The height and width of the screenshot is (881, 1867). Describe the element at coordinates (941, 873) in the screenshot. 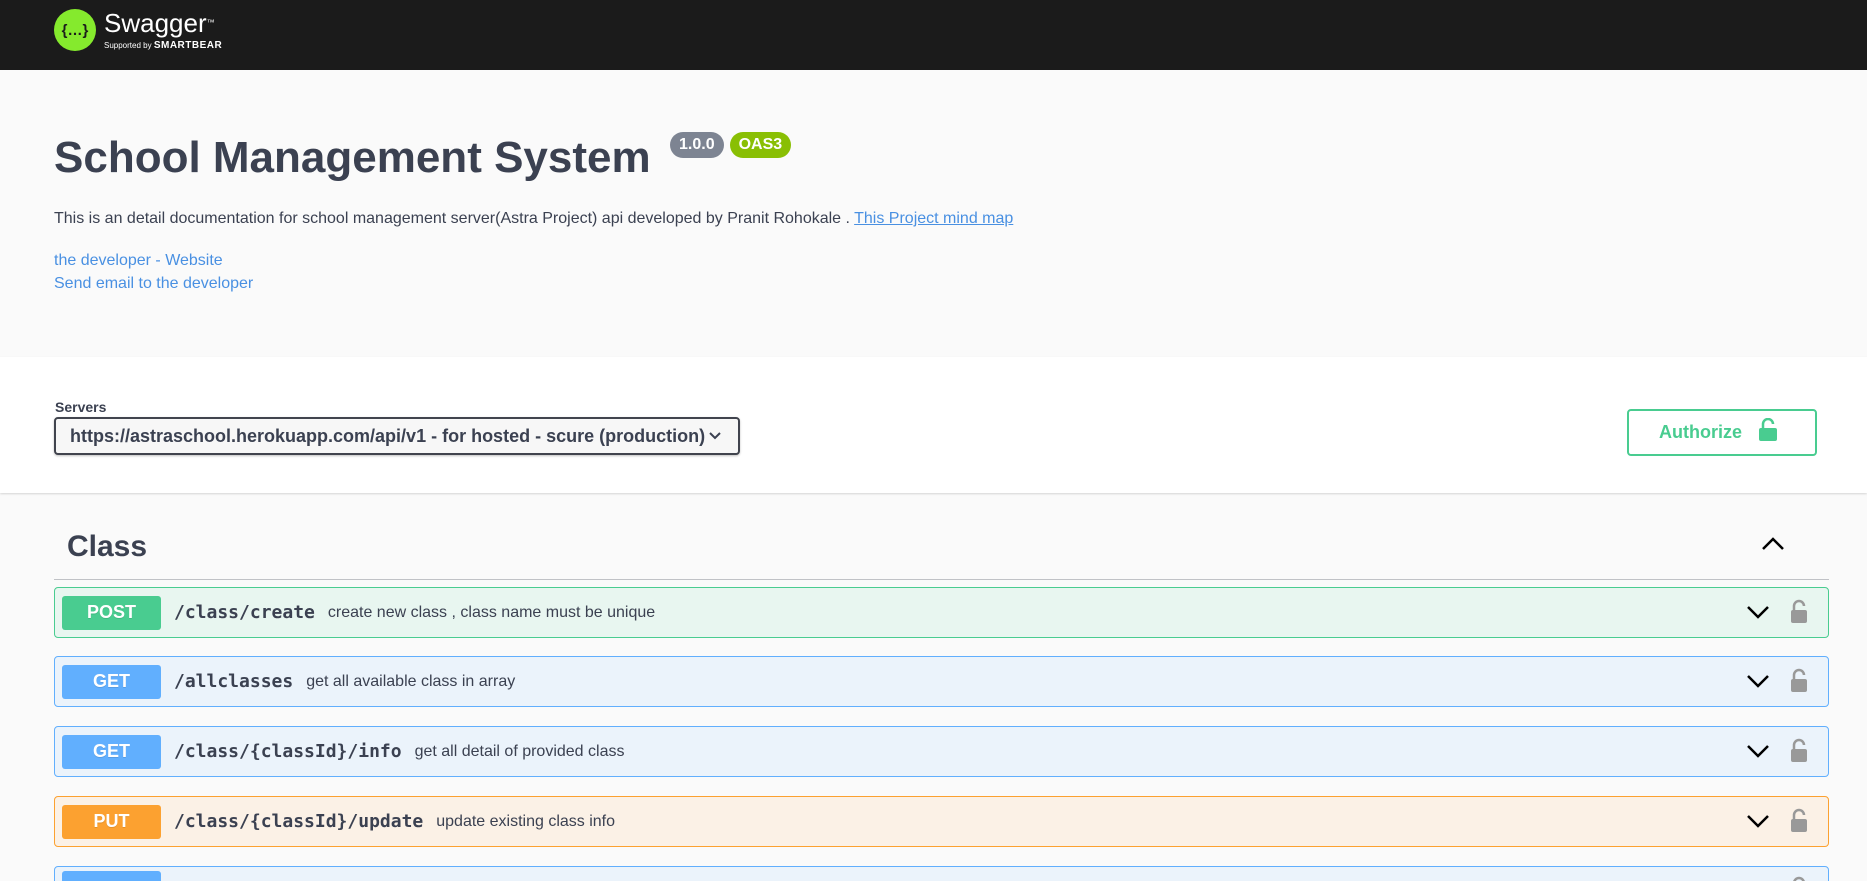

I see `operation-row-partial` at that location.